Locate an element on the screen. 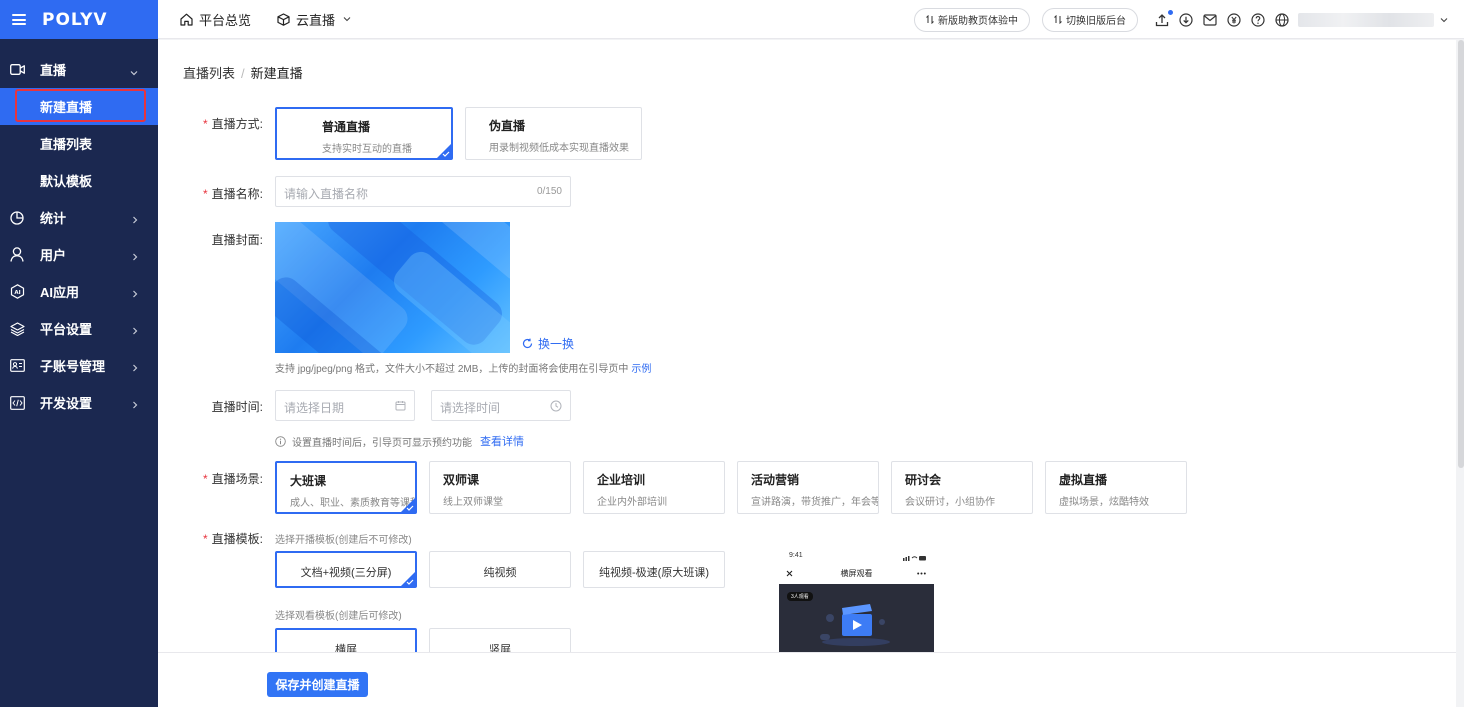 Image resolution: width=1464 pixels, height=707 pixels. swap-cover-button: 换一换 is located at coordinates (548, 343).